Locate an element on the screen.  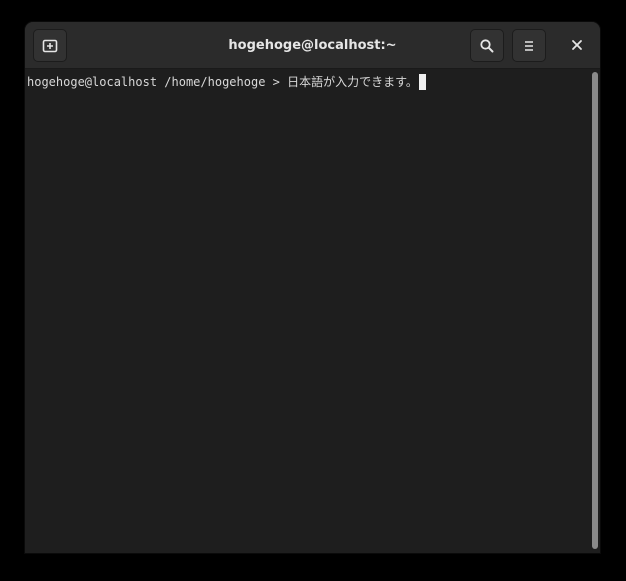
close-icon is located at coordinates (577, 45).